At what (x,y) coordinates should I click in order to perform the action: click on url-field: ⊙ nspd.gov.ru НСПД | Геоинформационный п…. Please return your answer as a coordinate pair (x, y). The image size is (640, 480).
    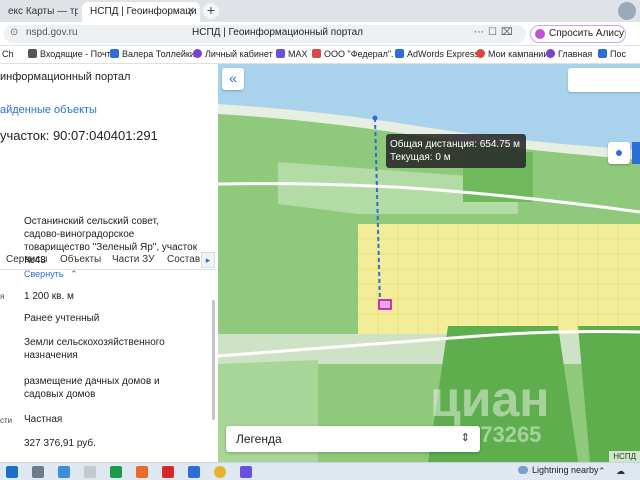
    Looking at the image, I should click on (265, 34).